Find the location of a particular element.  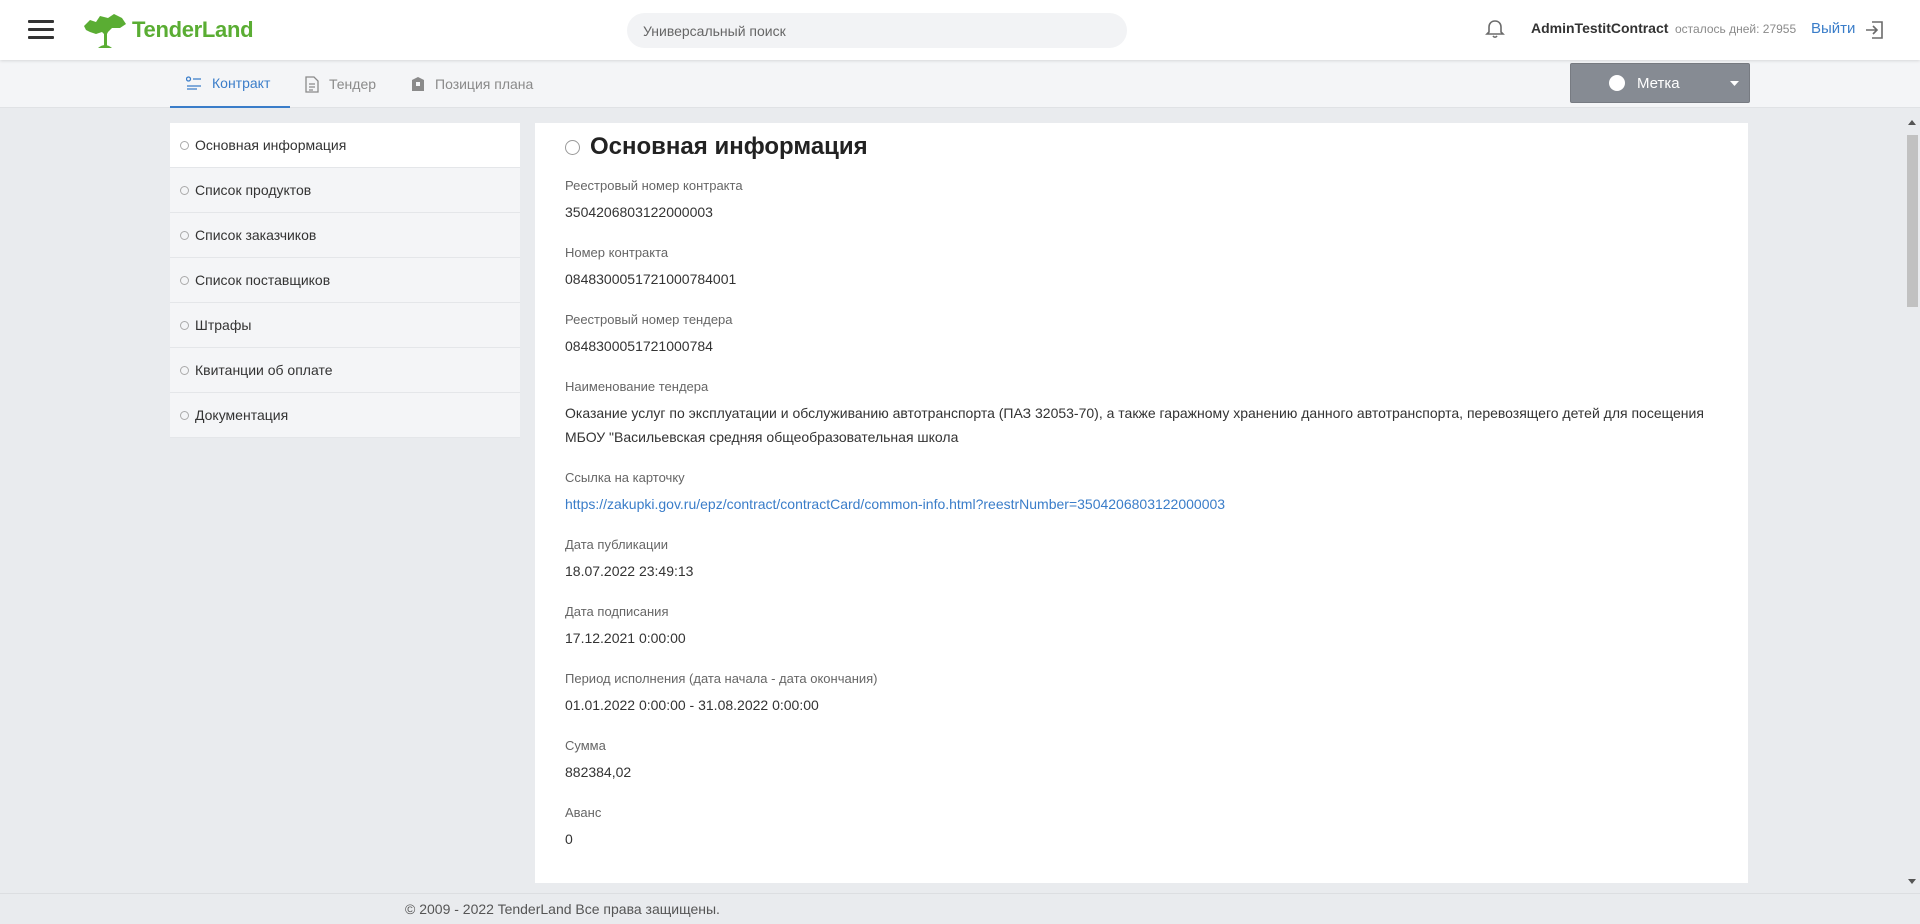

field-value: 0848300051721000784001 is located at coordinates (651, 279).